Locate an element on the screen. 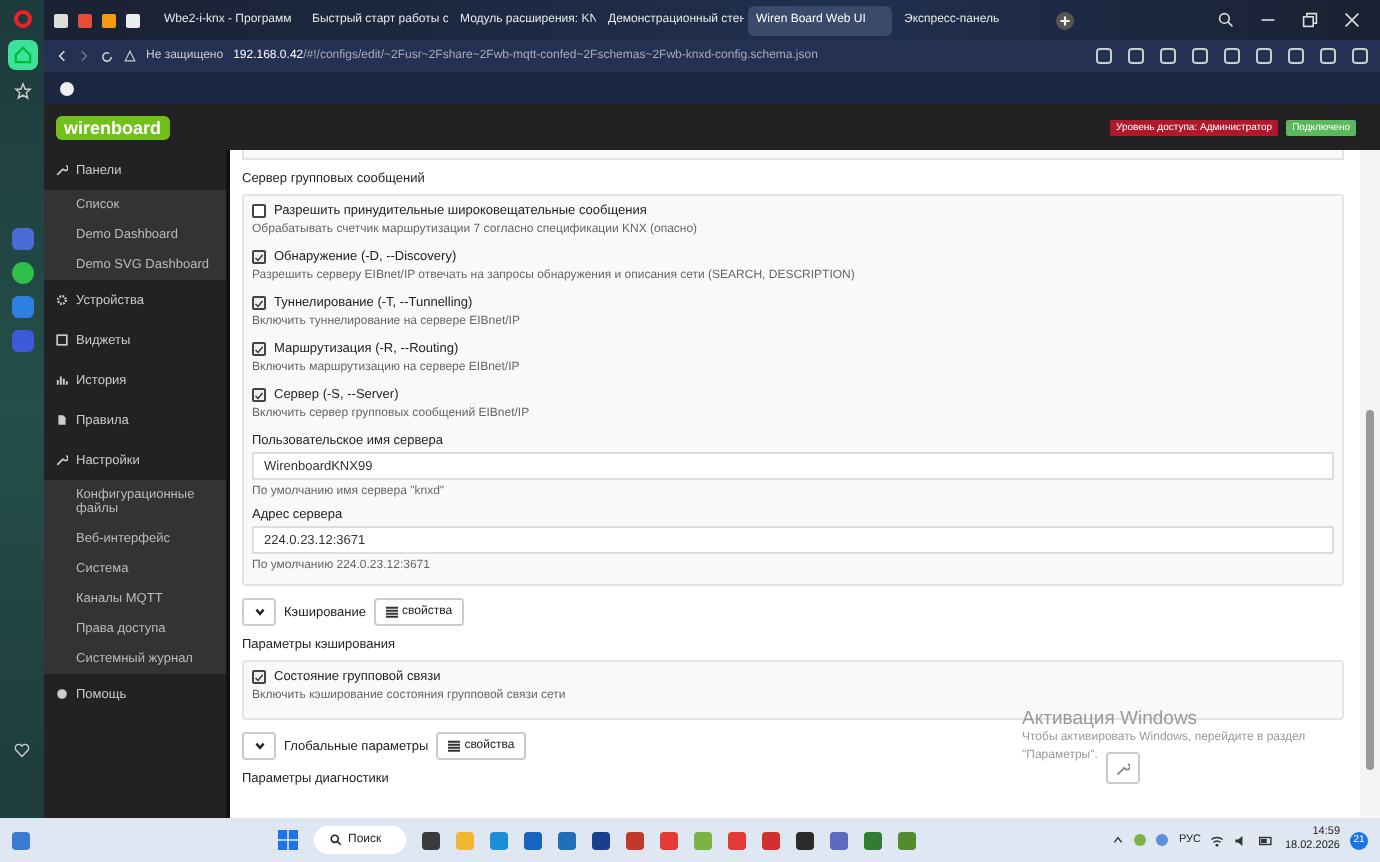 The height and width of the screenshot is (862, 1380). battery-icon is located at coordinates (1266, 840).